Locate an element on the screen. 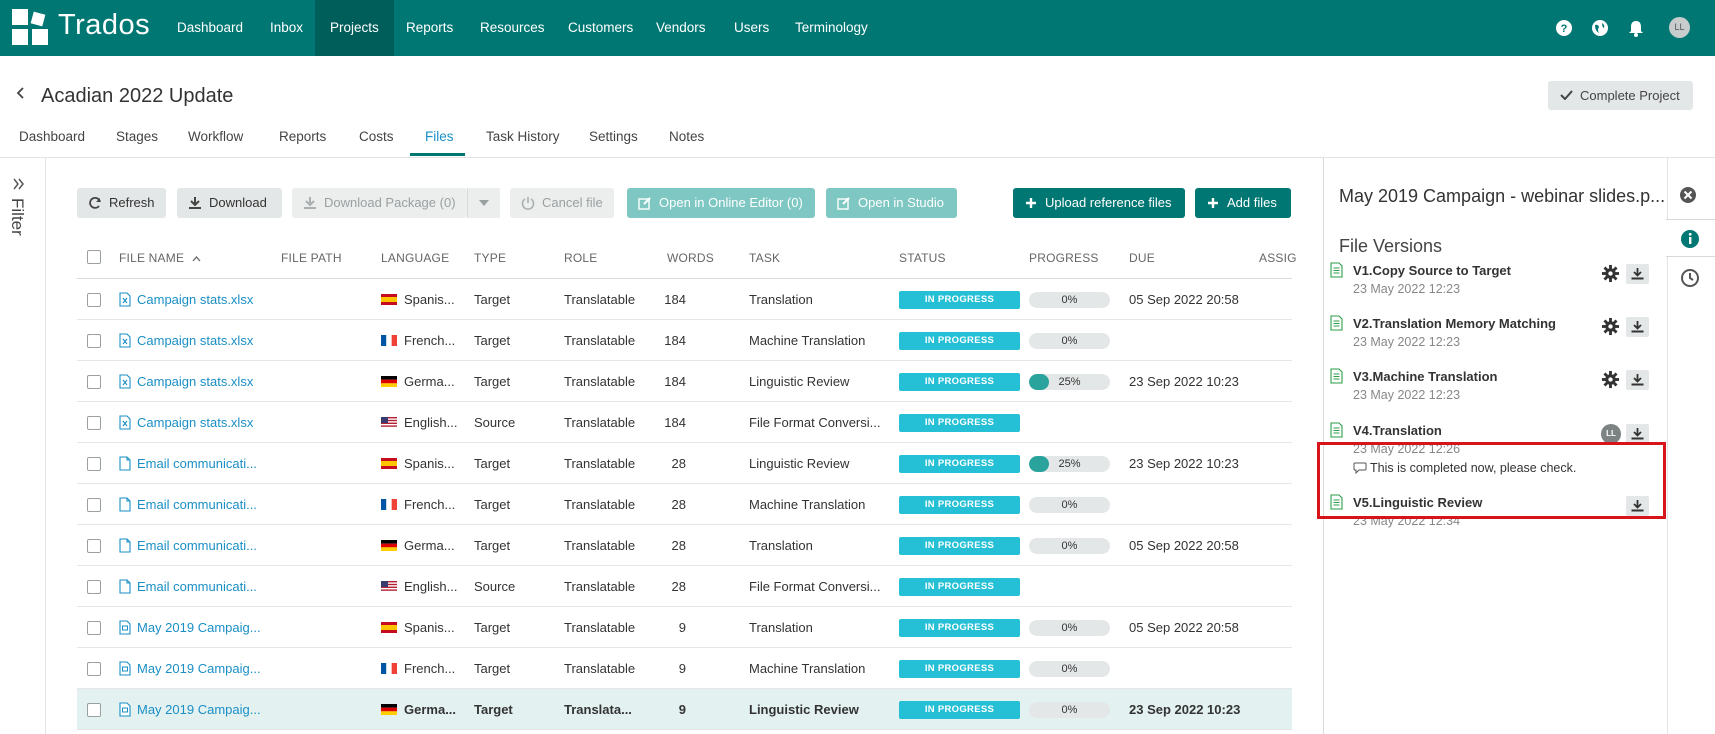 The width and height of the screenshot is (1715, 734). nav-vendors: Vendors is located at coordinates (681, 28).